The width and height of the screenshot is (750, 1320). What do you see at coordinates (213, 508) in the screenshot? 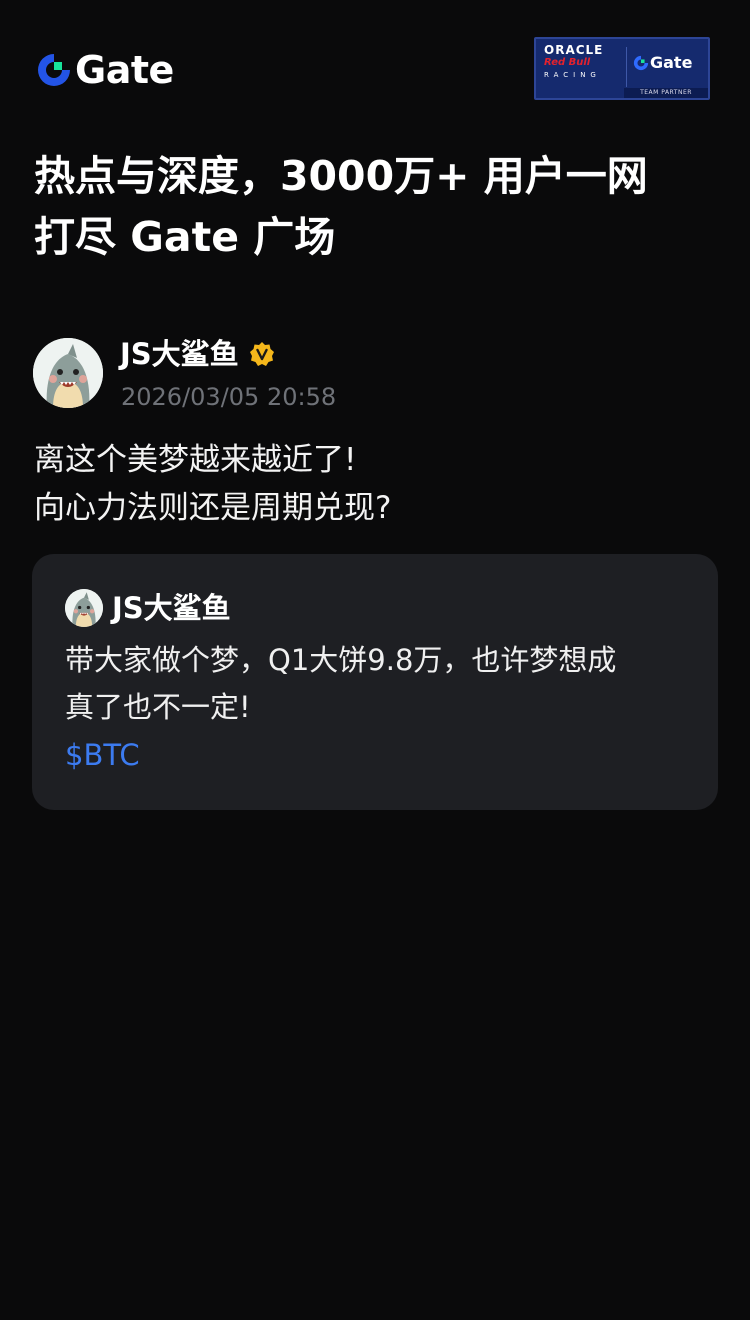
I see `post-line-2: 向心力法则还是周期兑现?` at bounding box center [213, 508].